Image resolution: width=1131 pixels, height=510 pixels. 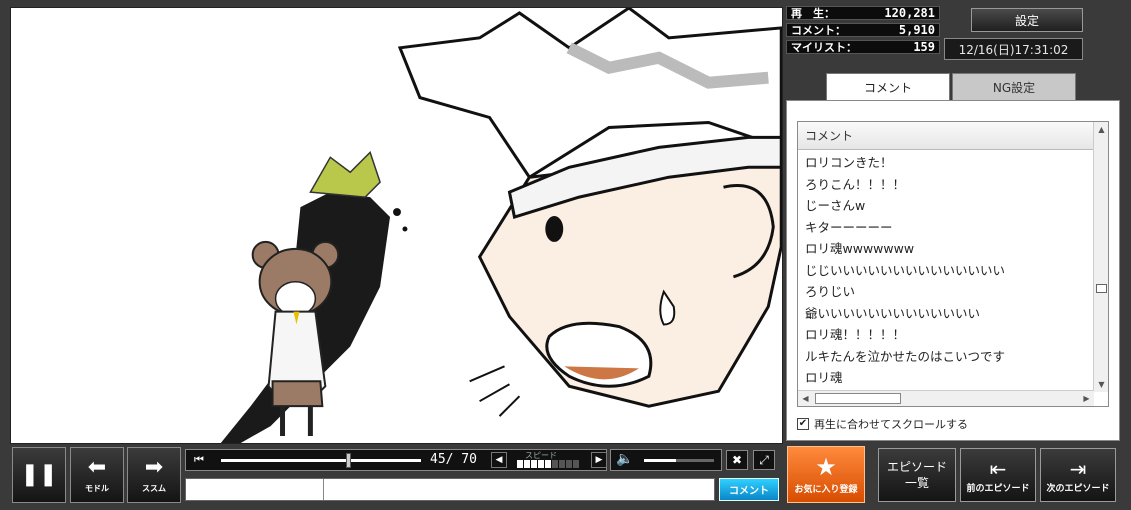 I want to click on back-button: ⬅ モドル, so click(x=97, y=475).